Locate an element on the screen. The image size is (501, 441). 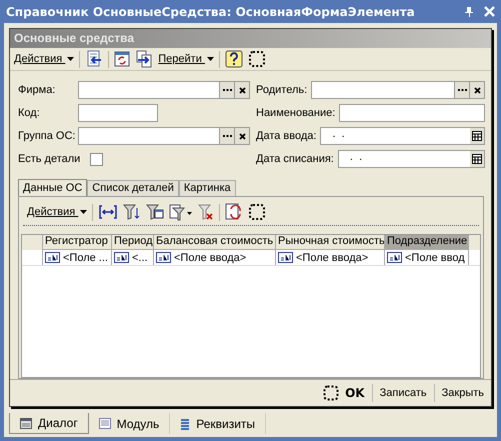
field-label: Дата ввода: is located at coordinates (286, 136).